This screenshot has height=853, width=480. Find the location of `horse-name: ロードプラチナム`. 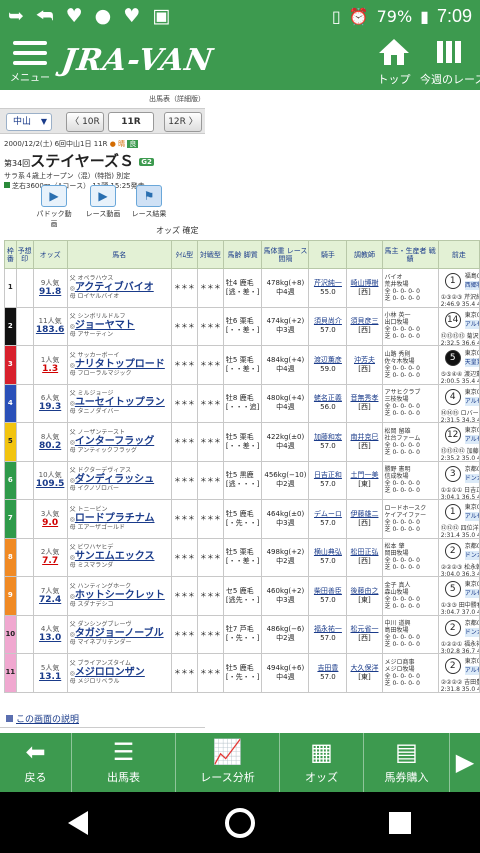

horse-name: ロードプラチナム is located at coordinates (115, 518).